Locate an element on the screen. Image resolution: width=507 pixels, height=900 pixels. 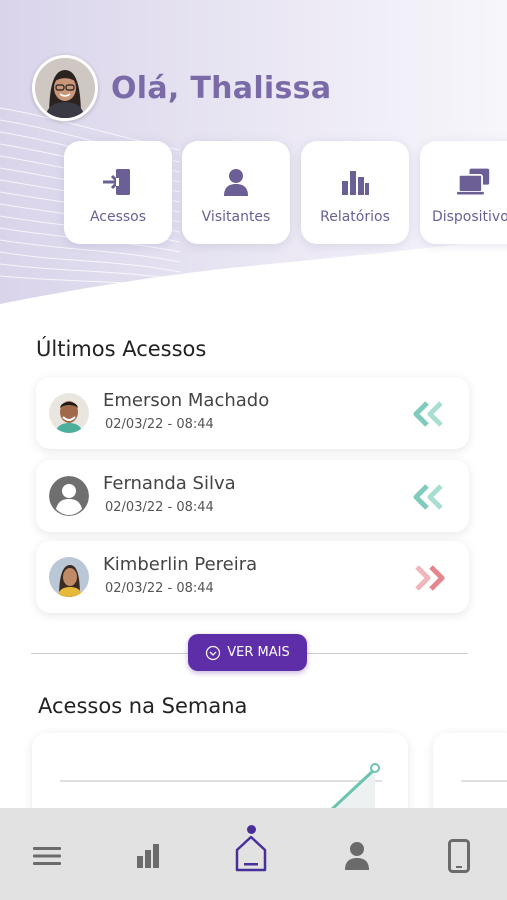
section-title-last-access: Últimos Acessos is located at coordinates (121, 349).